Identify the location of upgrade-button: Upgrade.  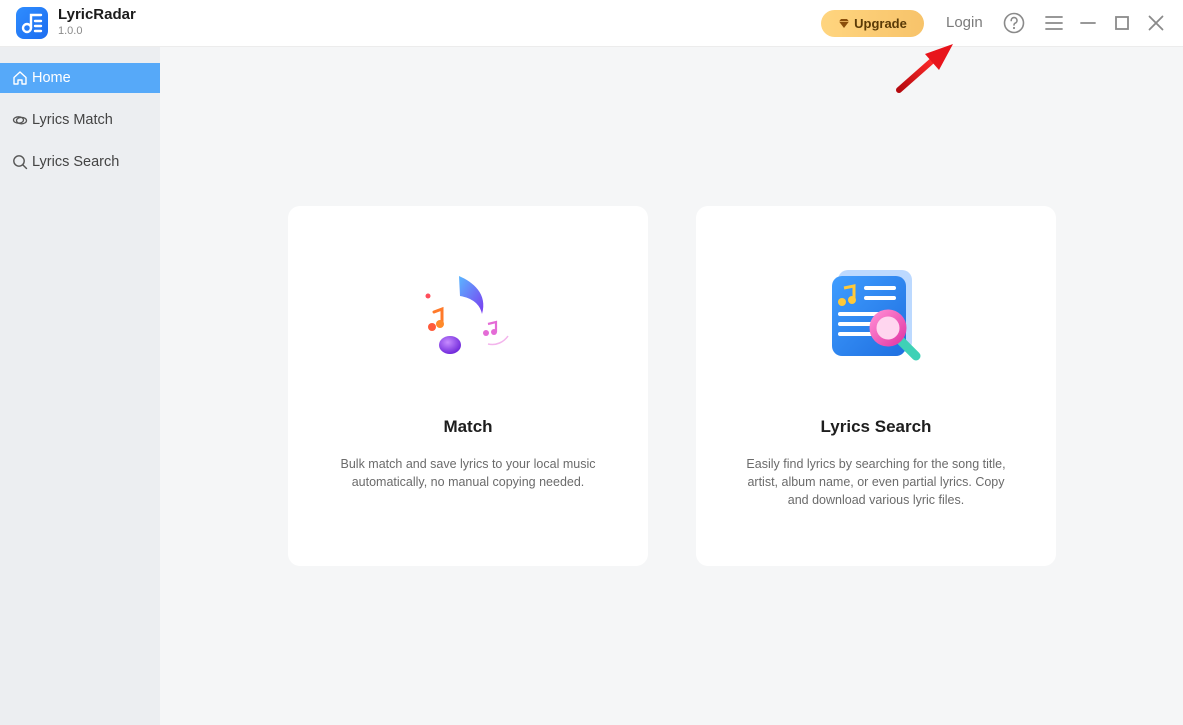
(872, 23).